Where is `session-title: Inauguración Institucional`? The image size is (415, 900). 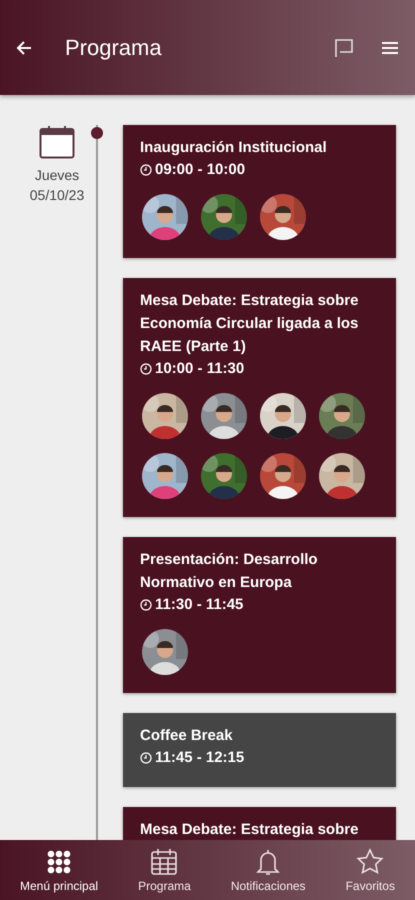 session-title: Inauguración Institucional is located at coordinates (234, 148).